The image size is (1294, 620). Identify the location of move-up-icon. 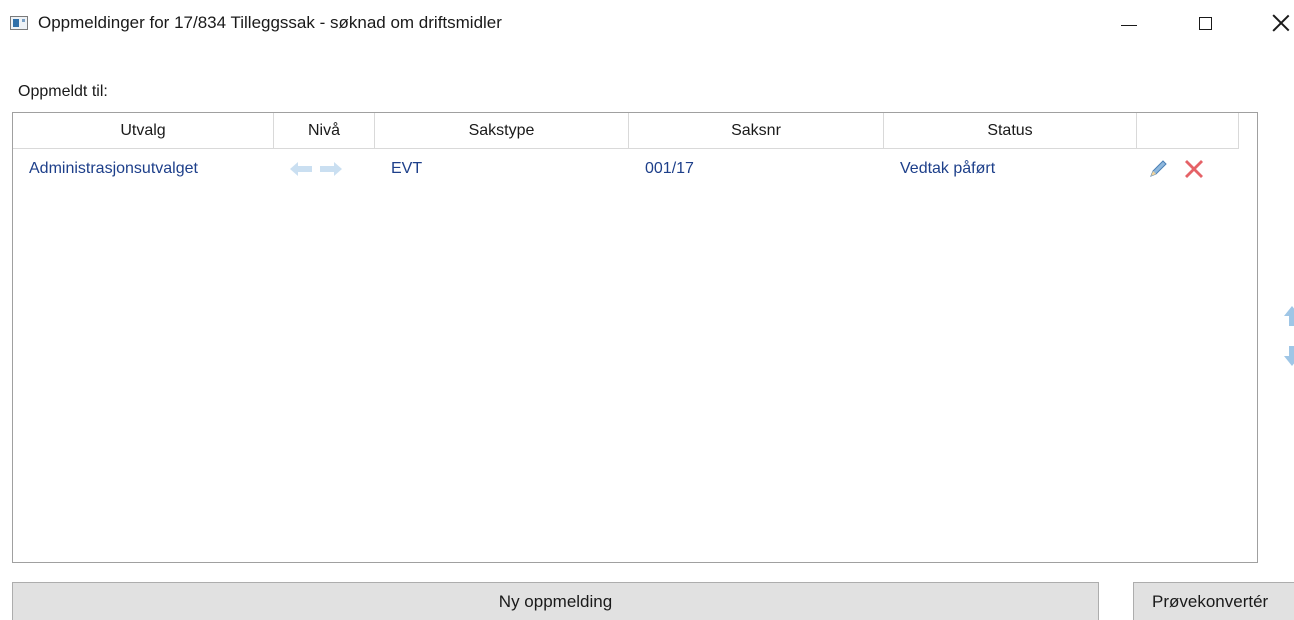
(1289, 316).